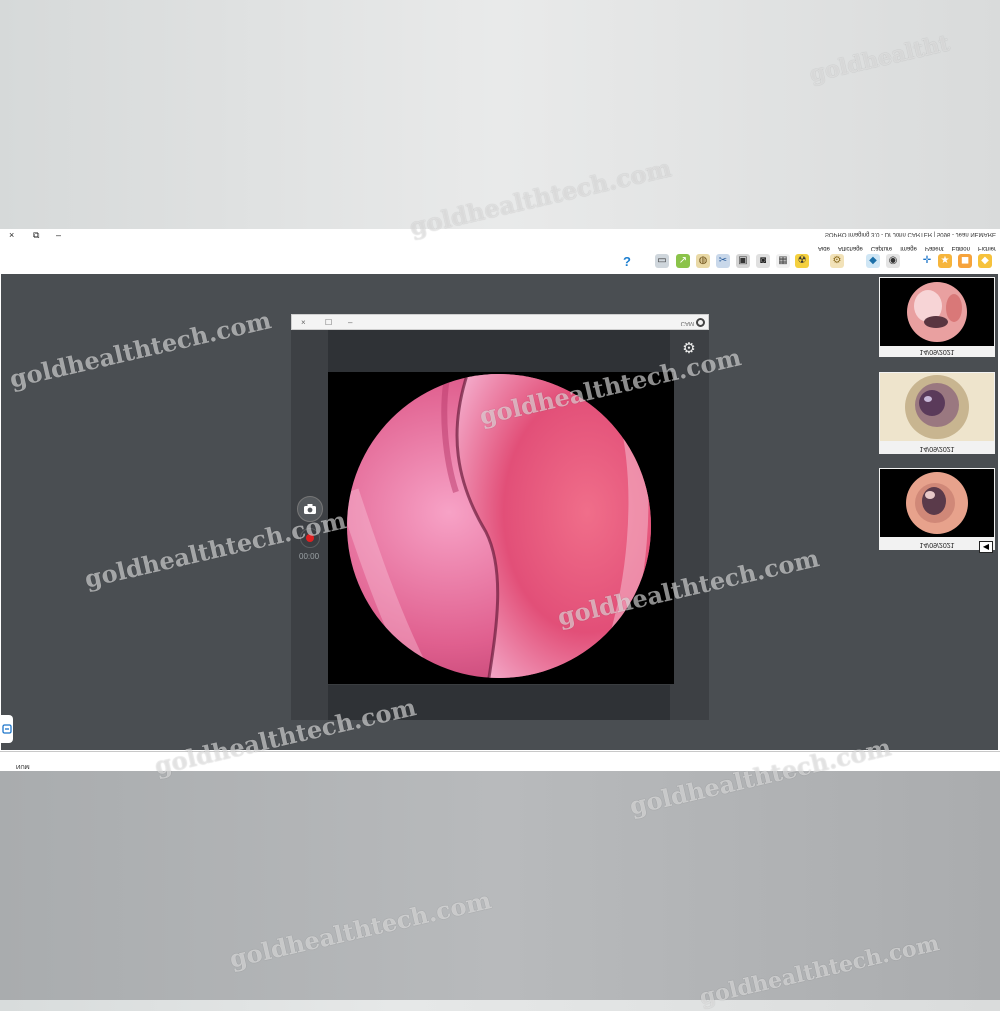 This screenshot has height=1011, width=1000. What do you see at coordinates (36, 235) in the screenshot?
I see `restore-window-button: ⧉` at bounding box center [36, 235].